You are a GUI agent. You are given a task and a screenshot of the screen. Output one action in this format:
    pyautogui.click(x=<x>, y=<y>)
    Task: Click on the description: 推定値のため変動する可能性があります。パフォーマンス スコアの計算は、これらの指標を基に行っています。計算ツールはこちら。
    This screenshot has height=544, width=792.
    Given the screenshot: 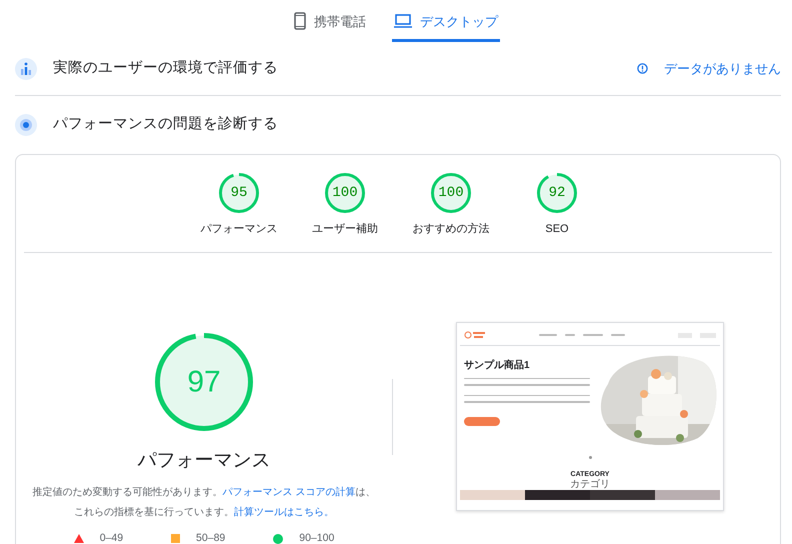 What is the action you would take?
    pyautogui.click(x=204, y=503)
    